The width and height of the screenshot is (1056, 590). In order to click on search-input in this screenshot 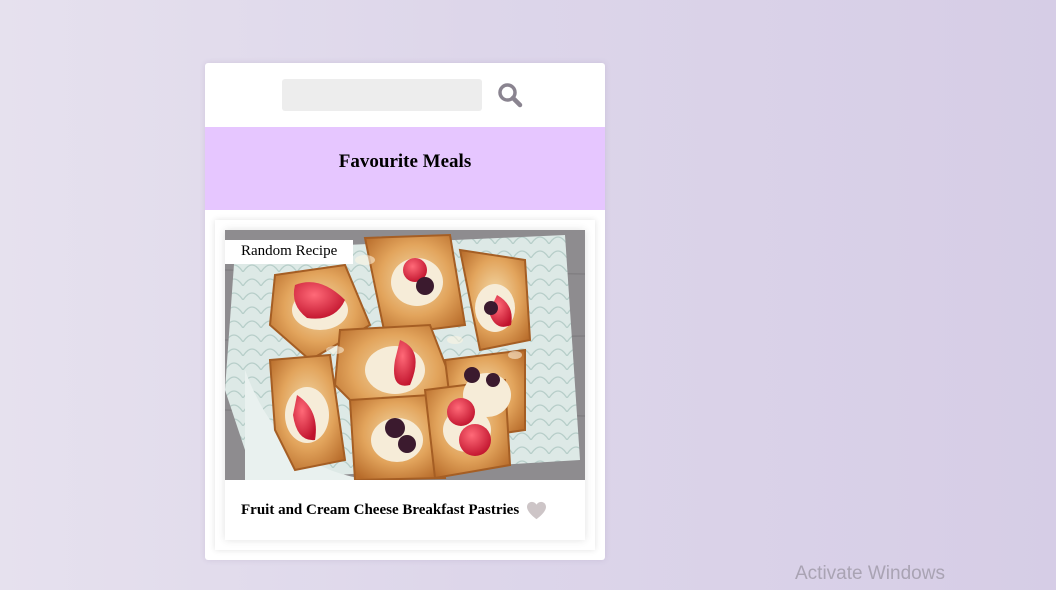, I will do `click(382, 95)`.